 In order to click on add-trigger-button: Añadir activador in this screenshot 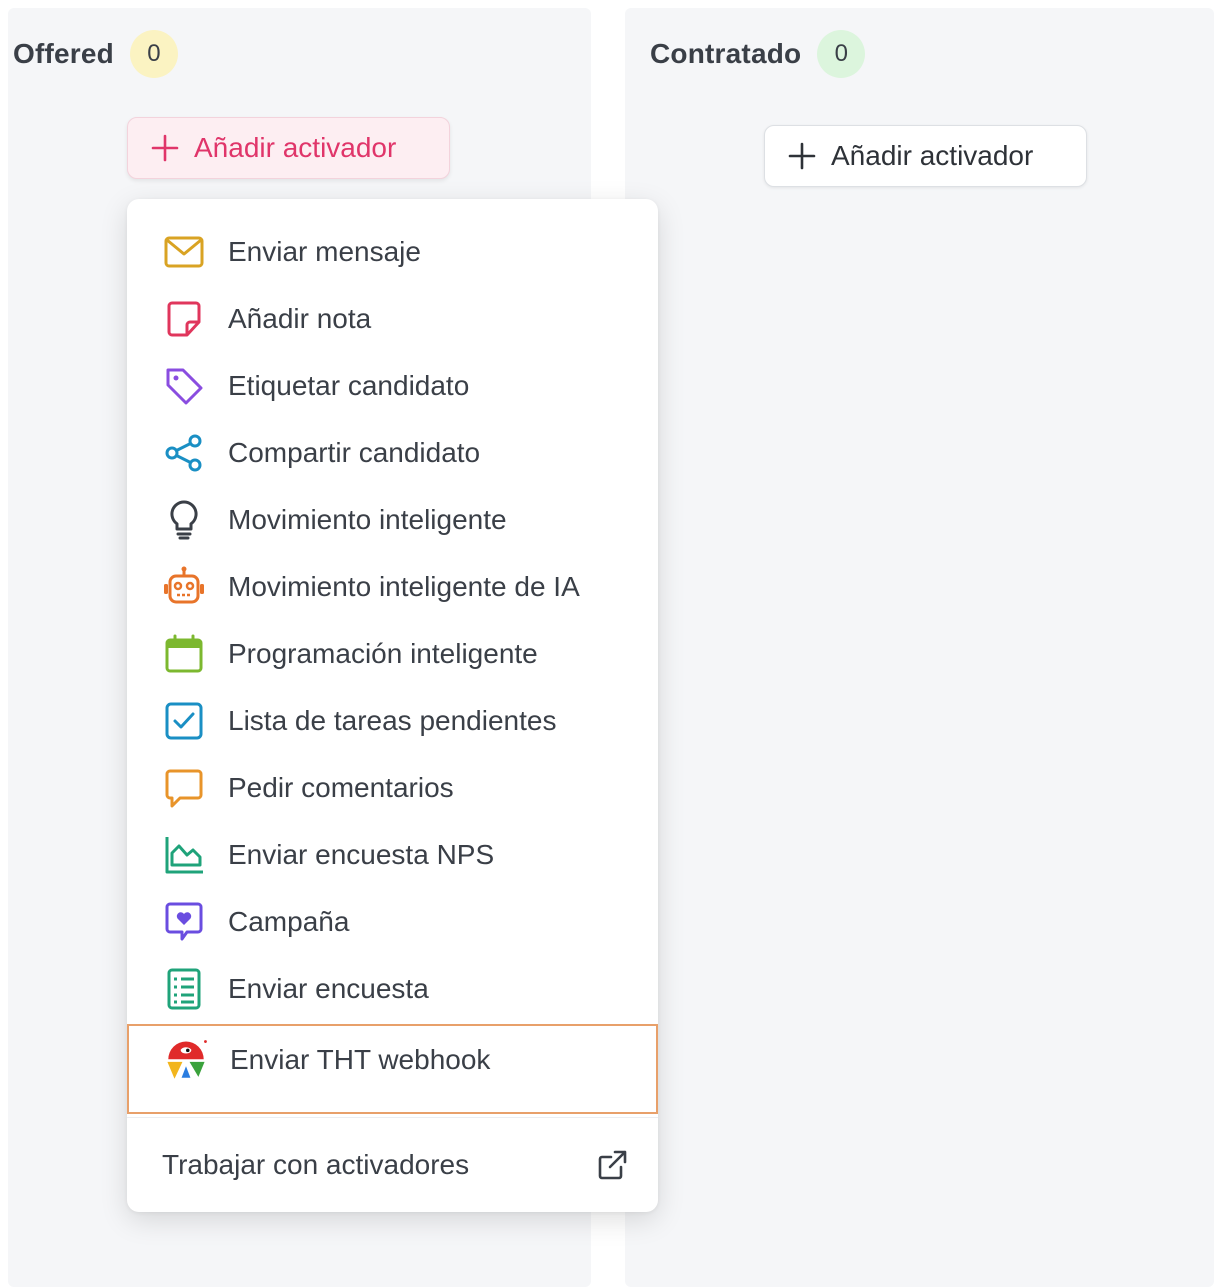, I will do `click(925, 156)`.